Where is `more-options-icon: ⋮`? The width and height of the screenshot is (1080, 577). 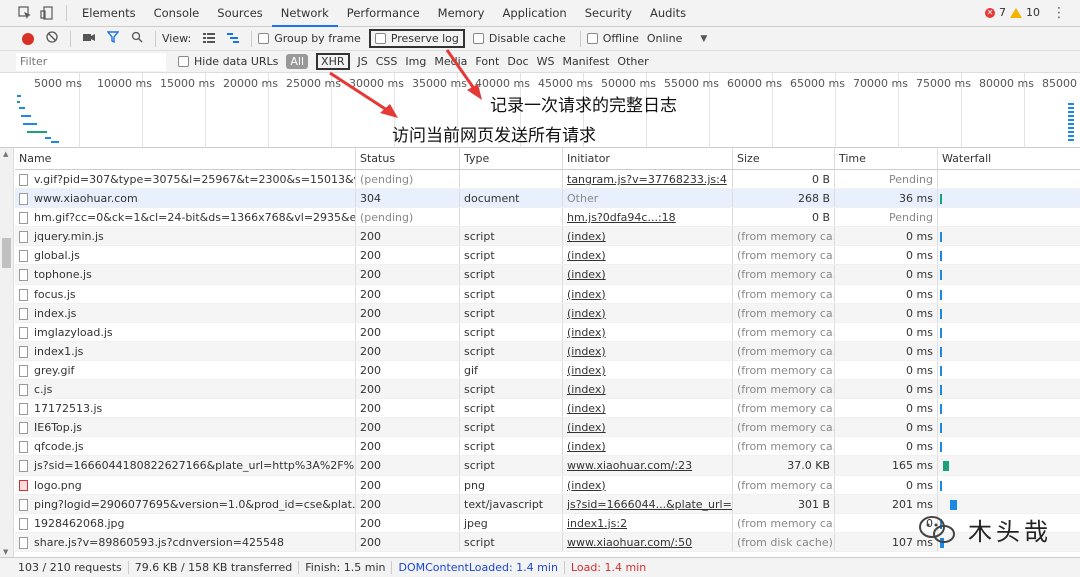 more-options-icon: ⋮ is located at coordinates (1059, 13).